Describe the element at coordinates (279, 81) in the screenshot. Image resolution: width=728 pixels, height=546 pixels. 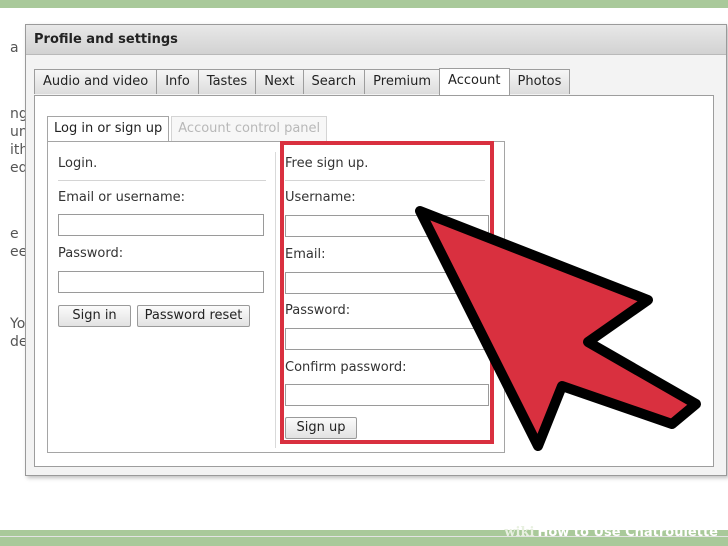
I see `tab-next: Next` at that location.